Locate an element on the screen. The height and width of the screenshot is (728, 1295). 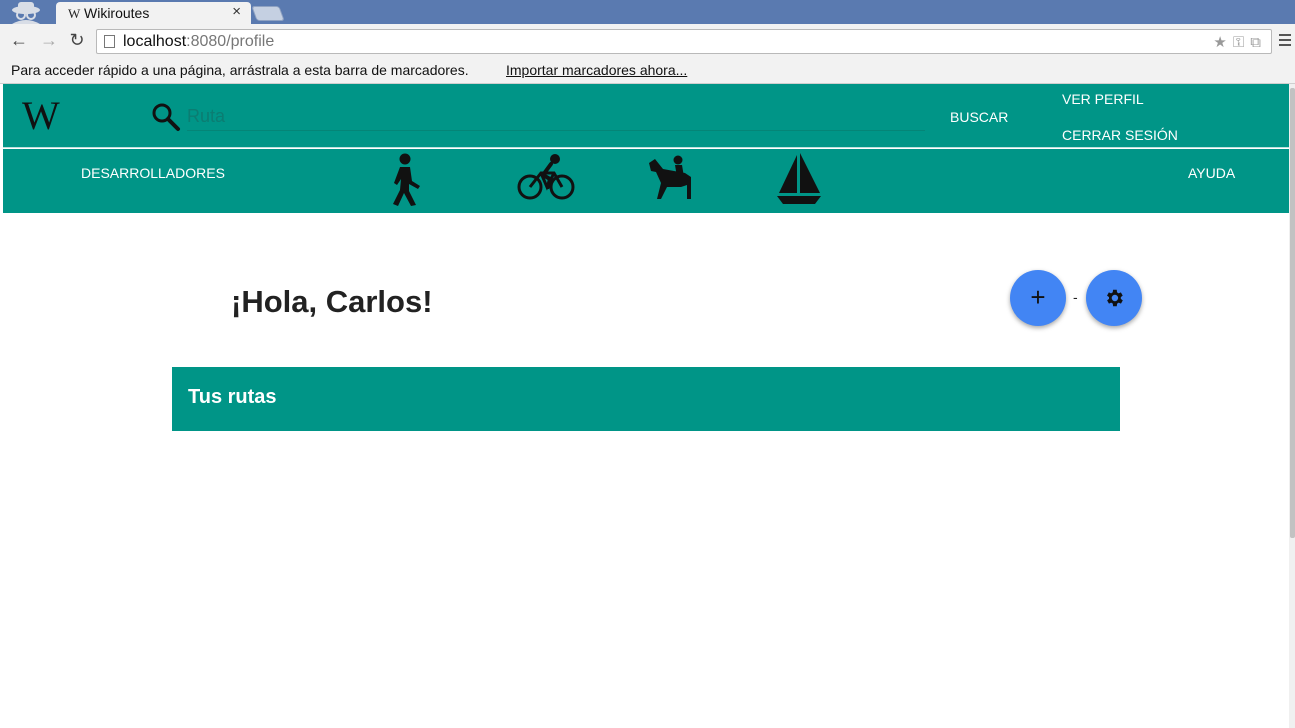
new-tab-button is located at coordinates (268, 13).